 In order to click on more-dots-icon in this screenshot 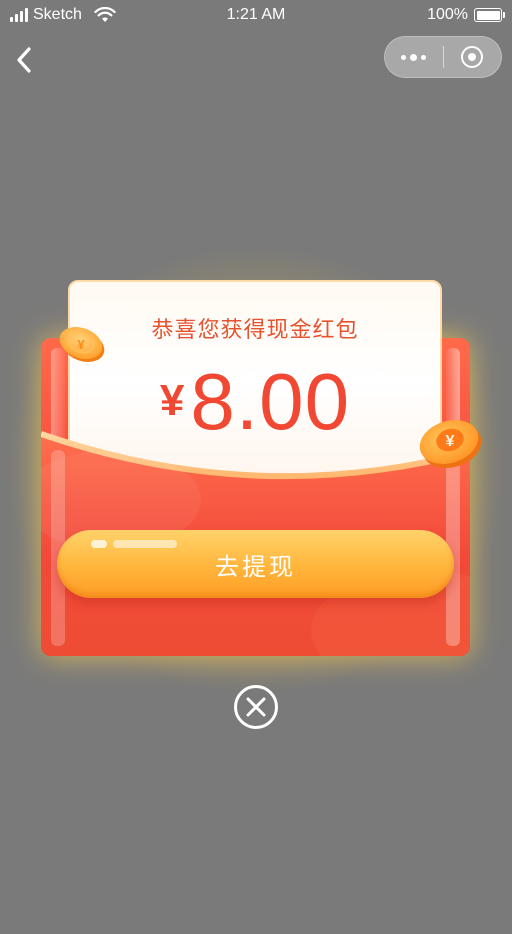, I will do `click(414, 57)`.